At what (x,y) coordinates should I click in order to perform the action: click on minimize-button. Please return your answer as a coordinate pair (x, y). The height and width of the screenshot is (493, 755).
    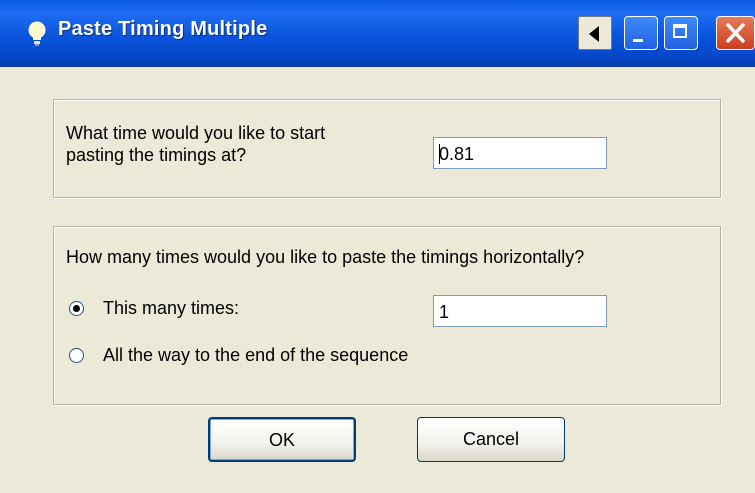
    Looking at the image, I should click on (641, 33).